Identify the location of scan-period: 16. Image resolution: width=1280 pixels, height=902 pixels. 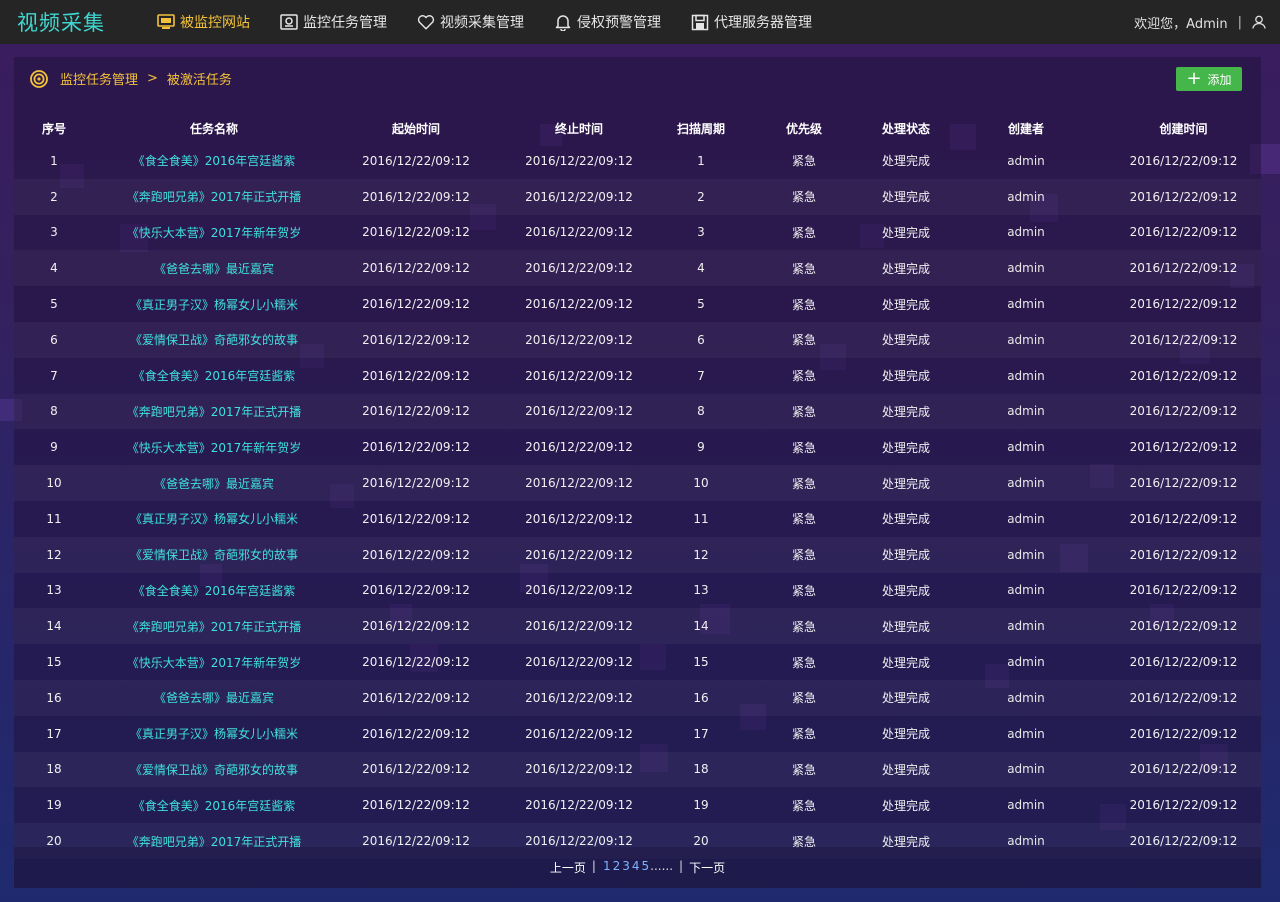
(701, 697).